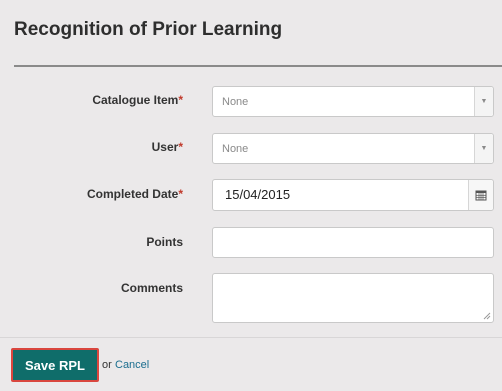 This screenshot has width=502, height=391. What do you see at coordinates (353, 148) in the screenshot?
I see `user-select: None ▼` at bounding box center [353, 148].